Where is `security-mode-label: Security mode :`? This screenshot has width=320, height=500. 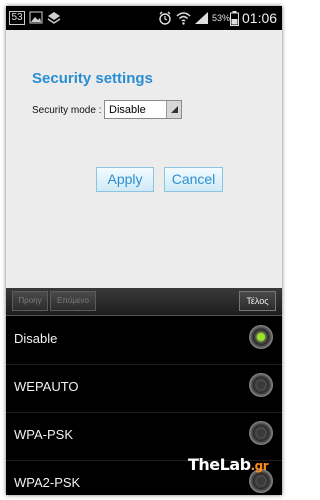 security-mode-label: Security mode : is located at coordinates (67, 110).